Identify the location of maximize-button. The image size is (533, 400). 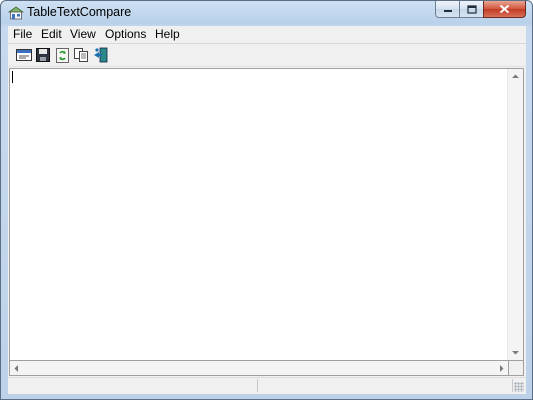
(471, 9).